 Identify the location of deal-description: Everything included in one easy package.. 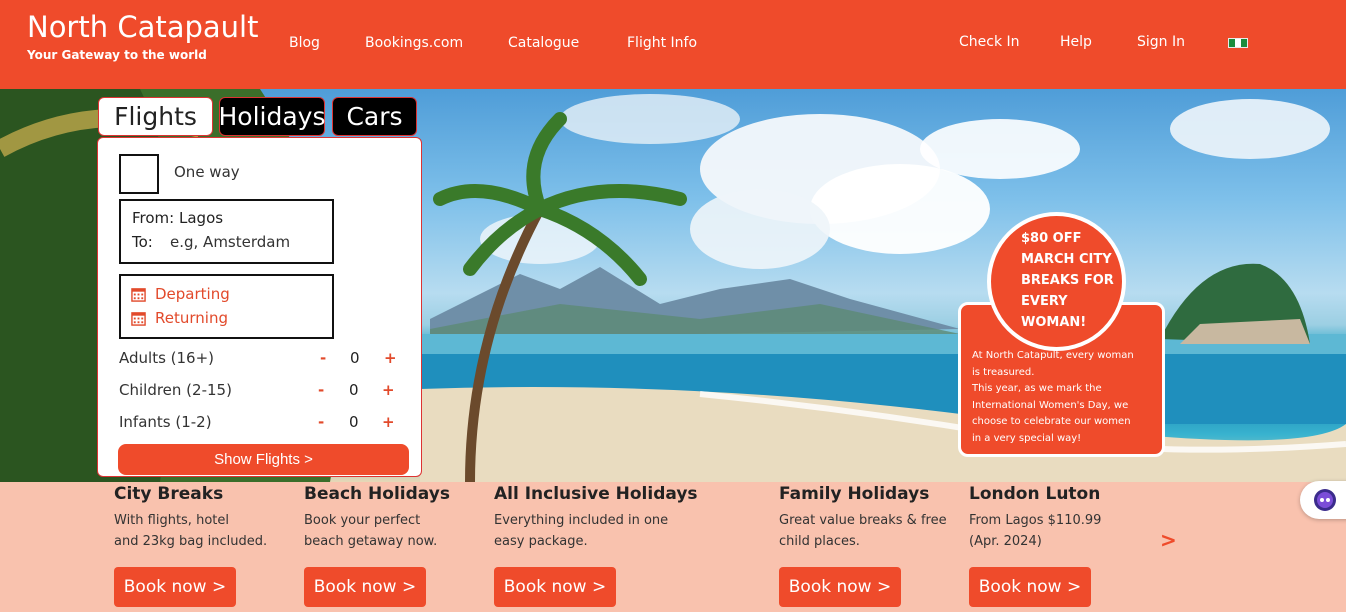
(614, 531).